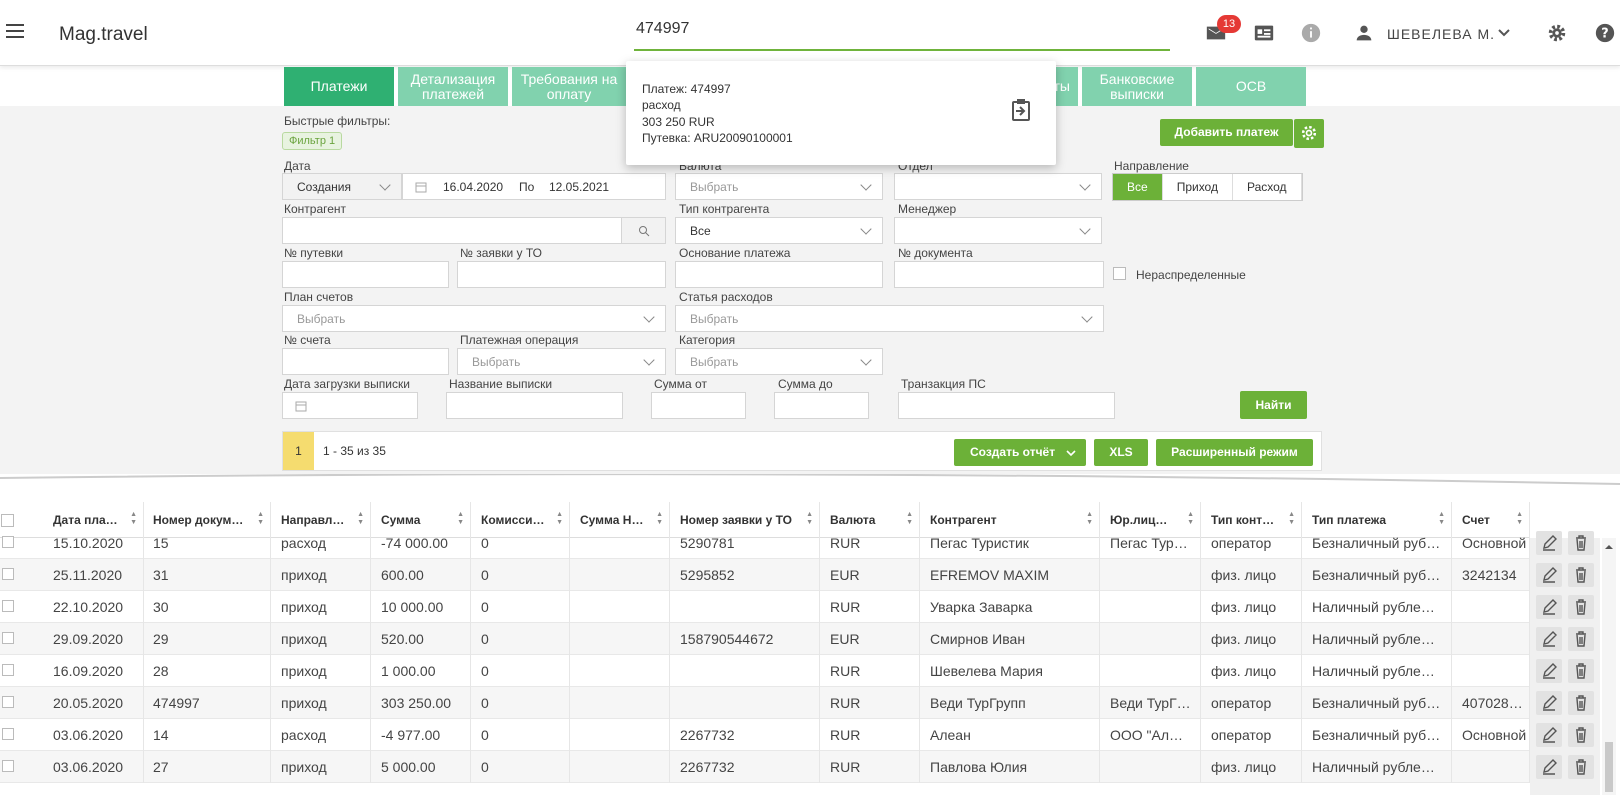 Image resolution: width=1620 pixels, height=795 pixels. I want to click on ps-transaction-input, so click(1006, 405).